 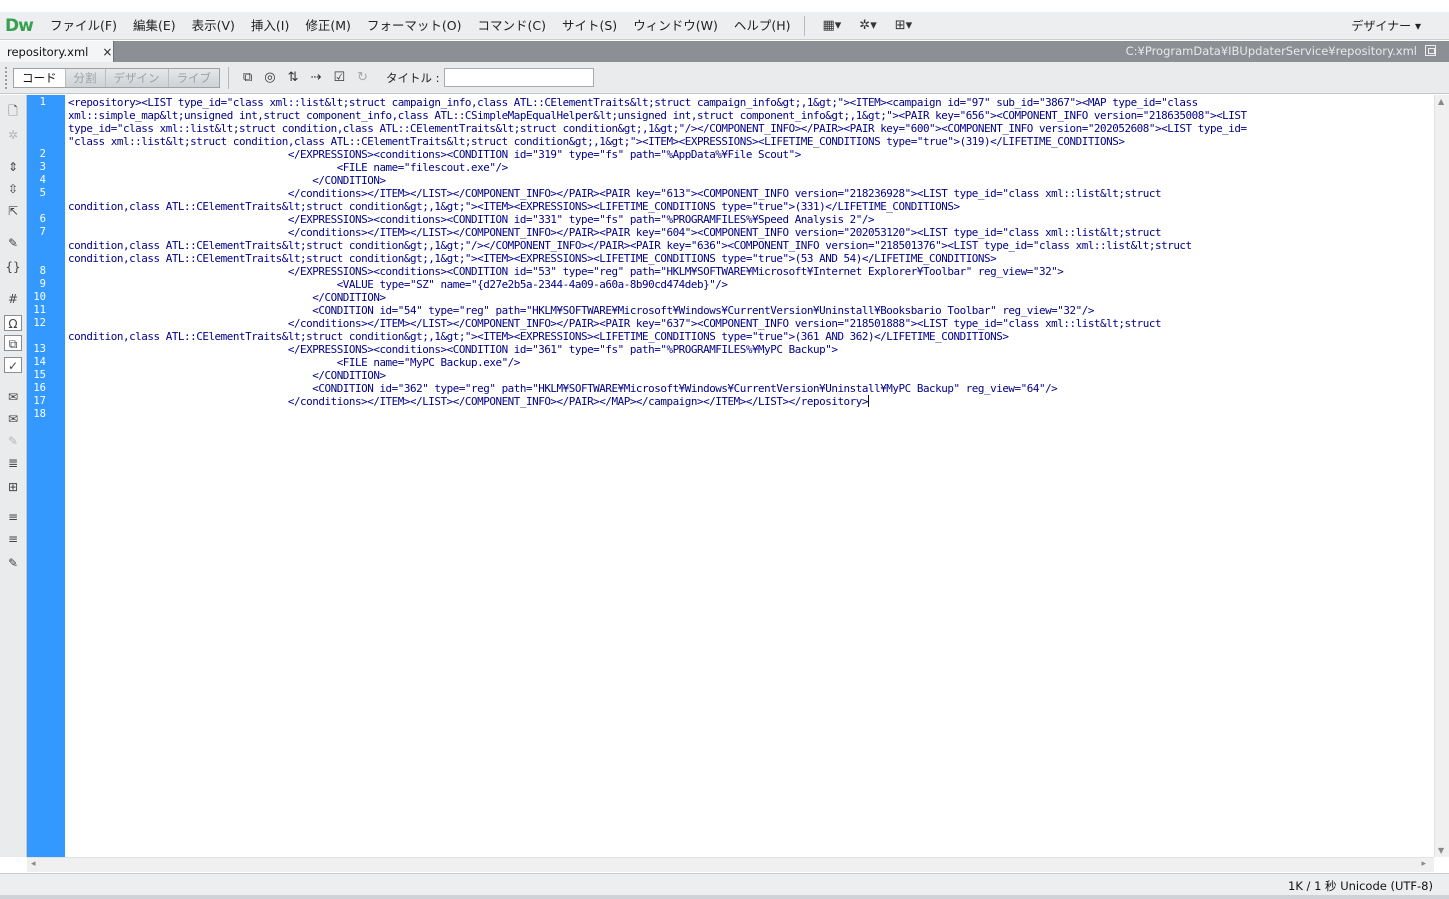 What do you see at coordinates (39, 297) in the screenshot?
I see `line-number: 10` at bounding box center [39, 297].